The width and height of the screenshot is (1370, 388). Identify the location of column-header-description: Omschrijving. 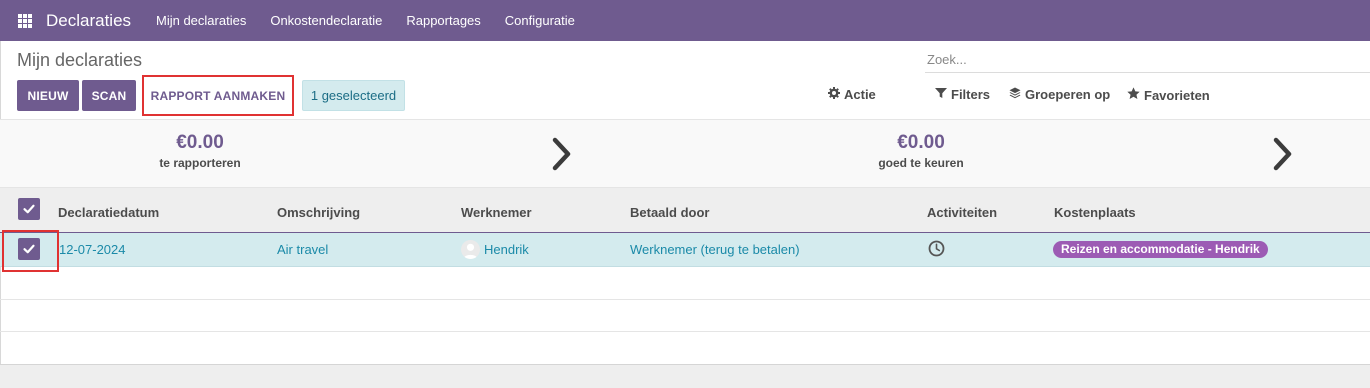
(318, 212).